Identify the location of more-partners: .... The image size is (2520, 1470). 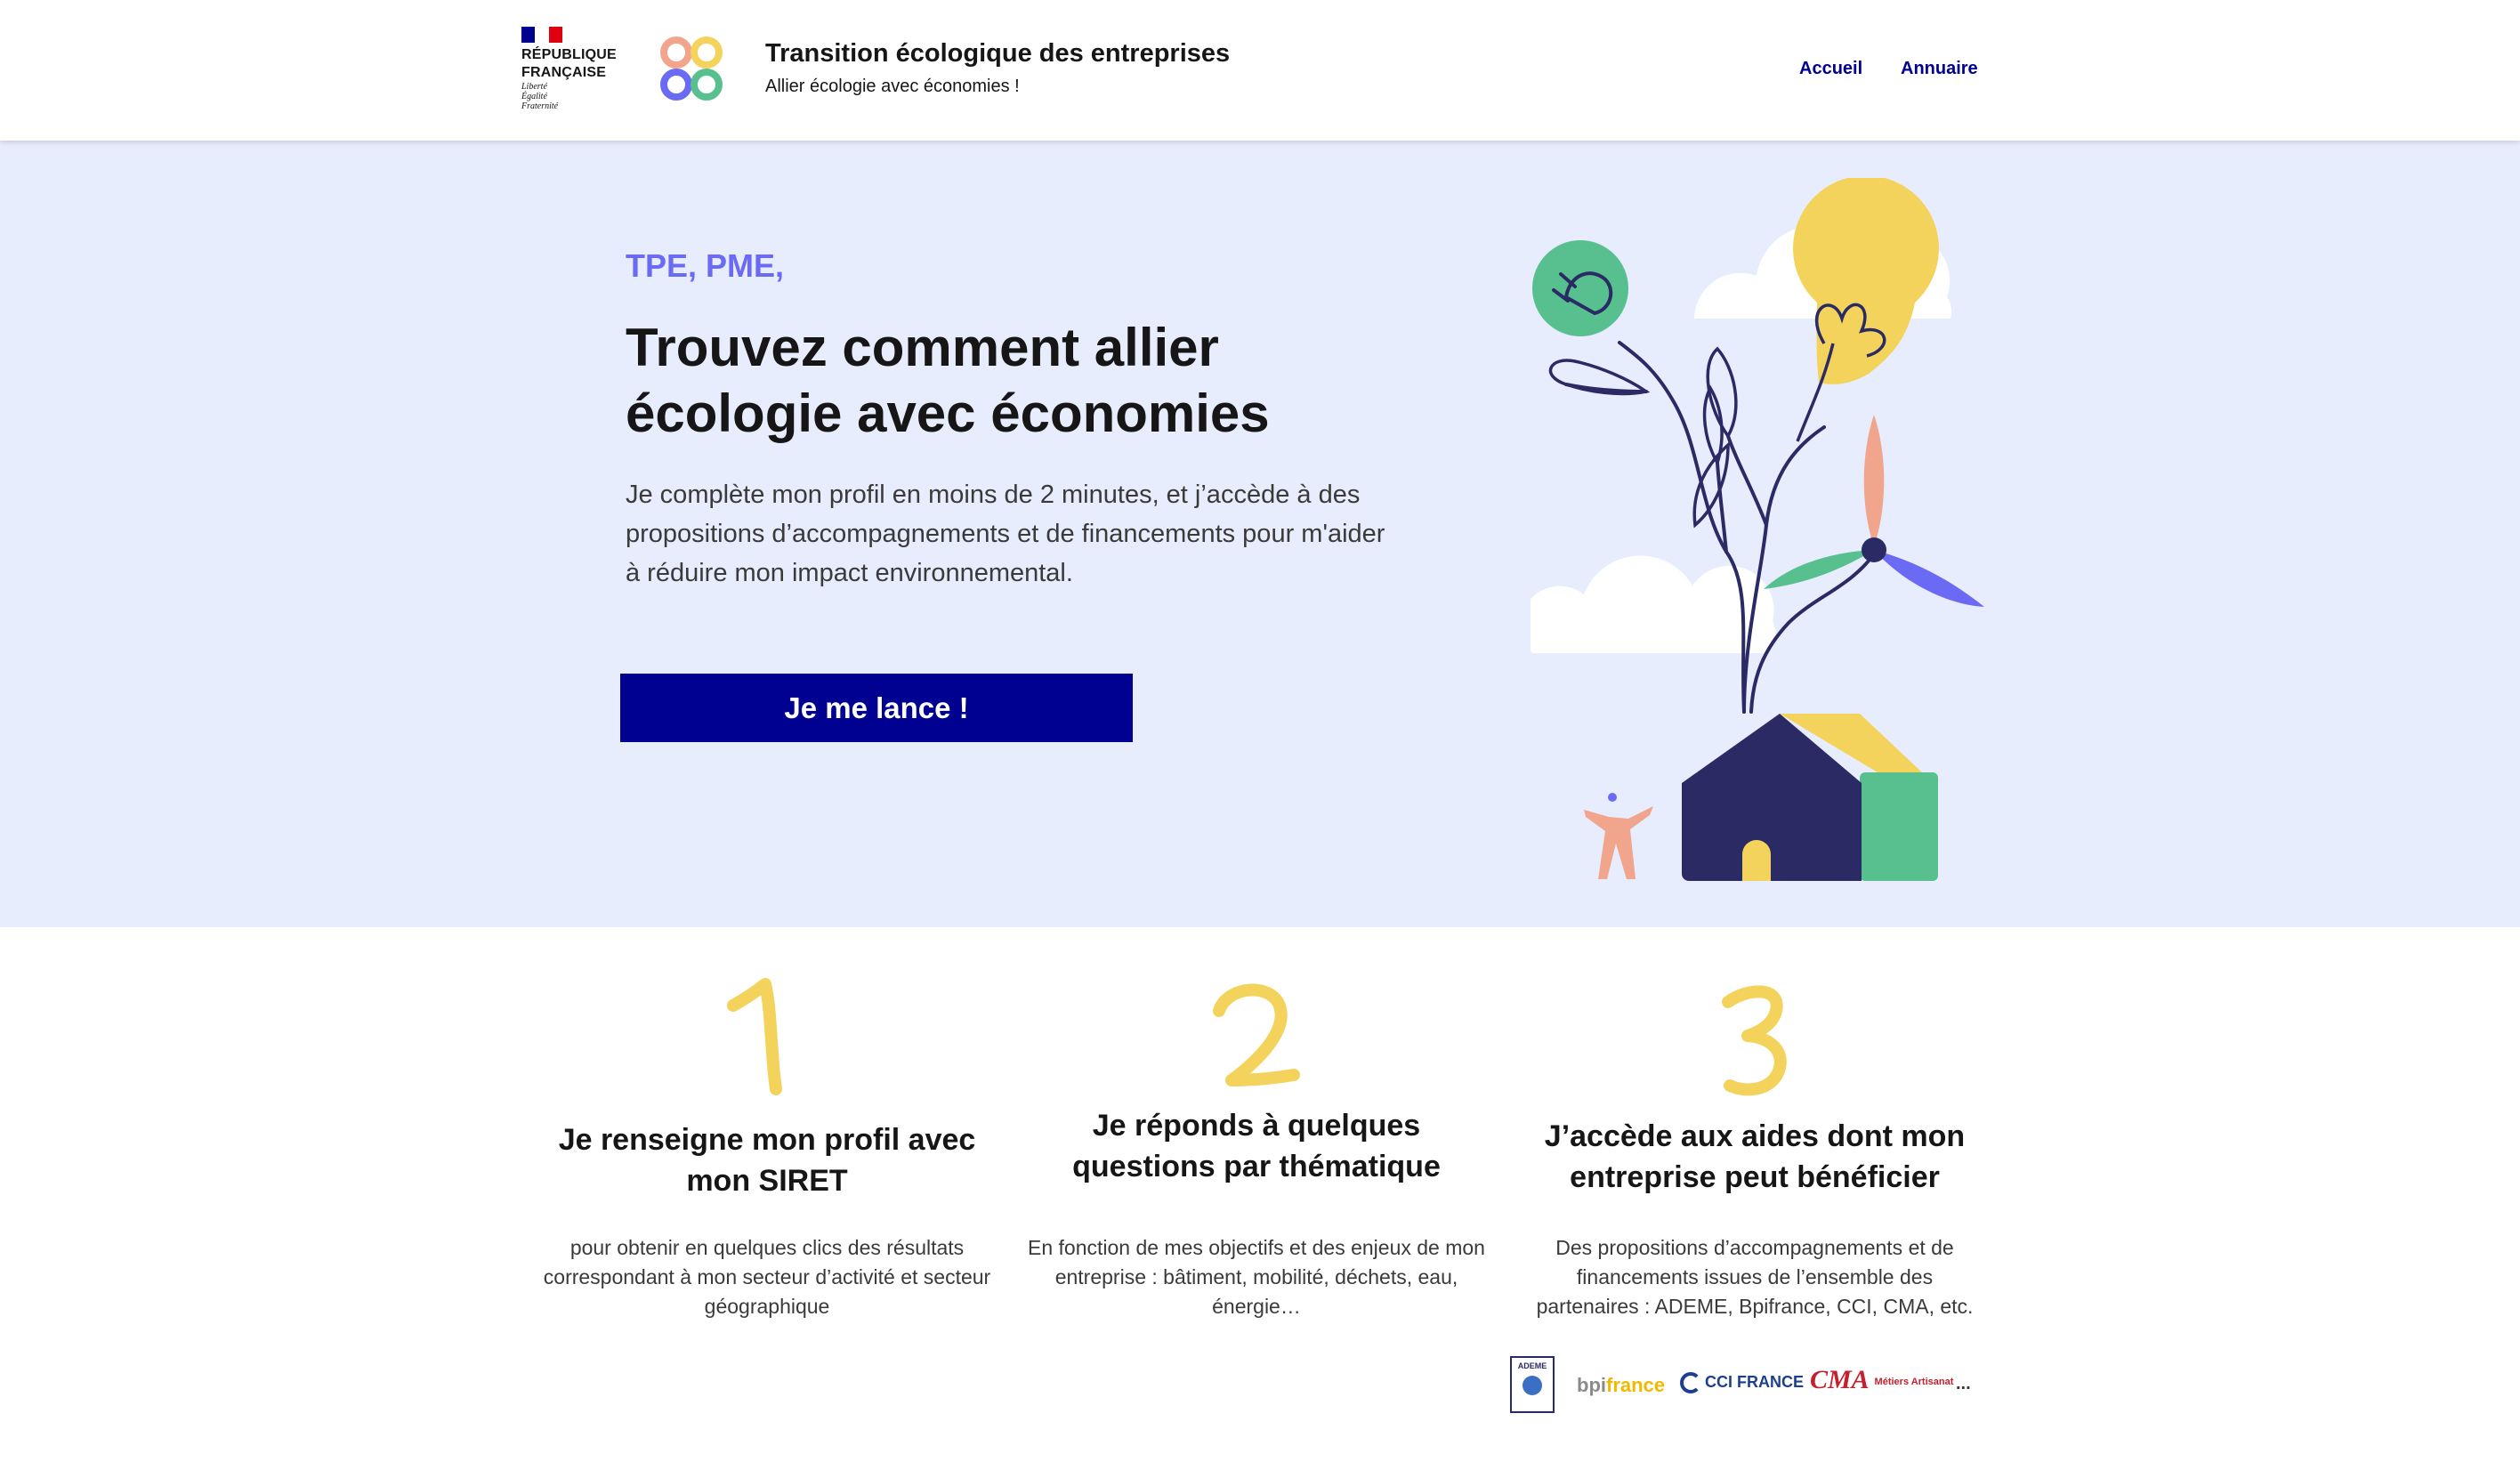
(1963, 1383).